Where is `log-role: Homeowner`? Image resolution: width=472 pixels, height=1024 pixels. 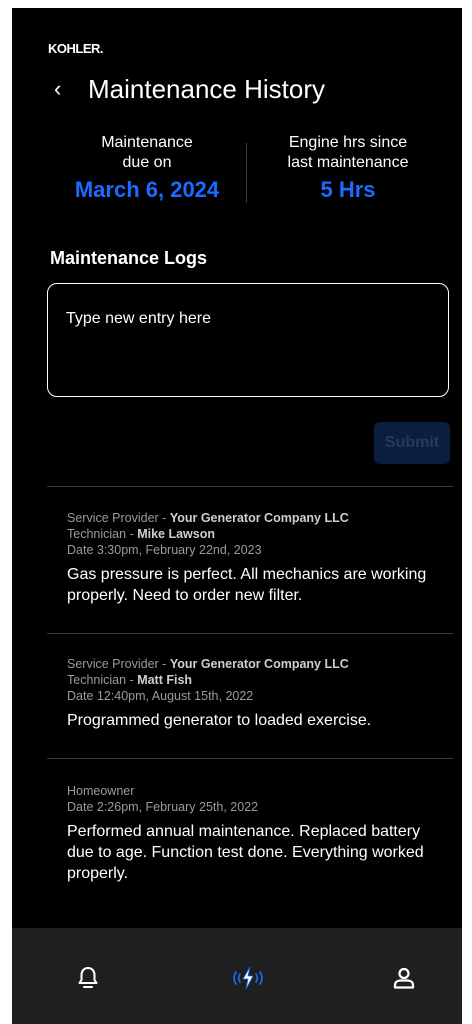 log-role: Homeowner is located at coordinates (101, 791).